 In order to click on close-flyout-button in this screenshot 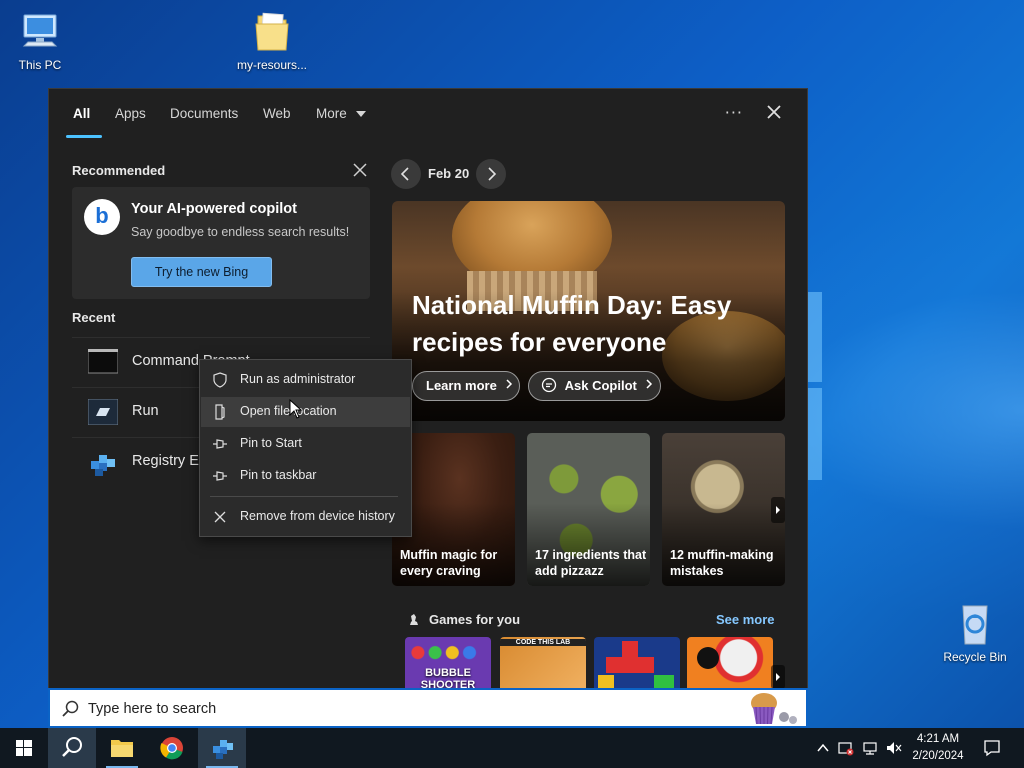, I will do `click(774, 112)`.